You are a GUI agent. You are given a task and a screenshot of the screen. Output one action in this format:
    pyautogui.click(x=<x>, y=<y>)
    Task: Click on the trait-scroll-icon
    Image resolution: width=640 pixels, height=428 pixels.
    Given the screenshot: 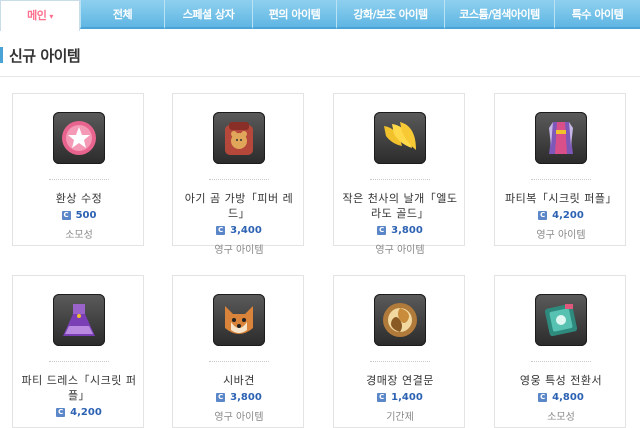 What is the action you would take?
    pyautogui.click(x=561, y=320)
    